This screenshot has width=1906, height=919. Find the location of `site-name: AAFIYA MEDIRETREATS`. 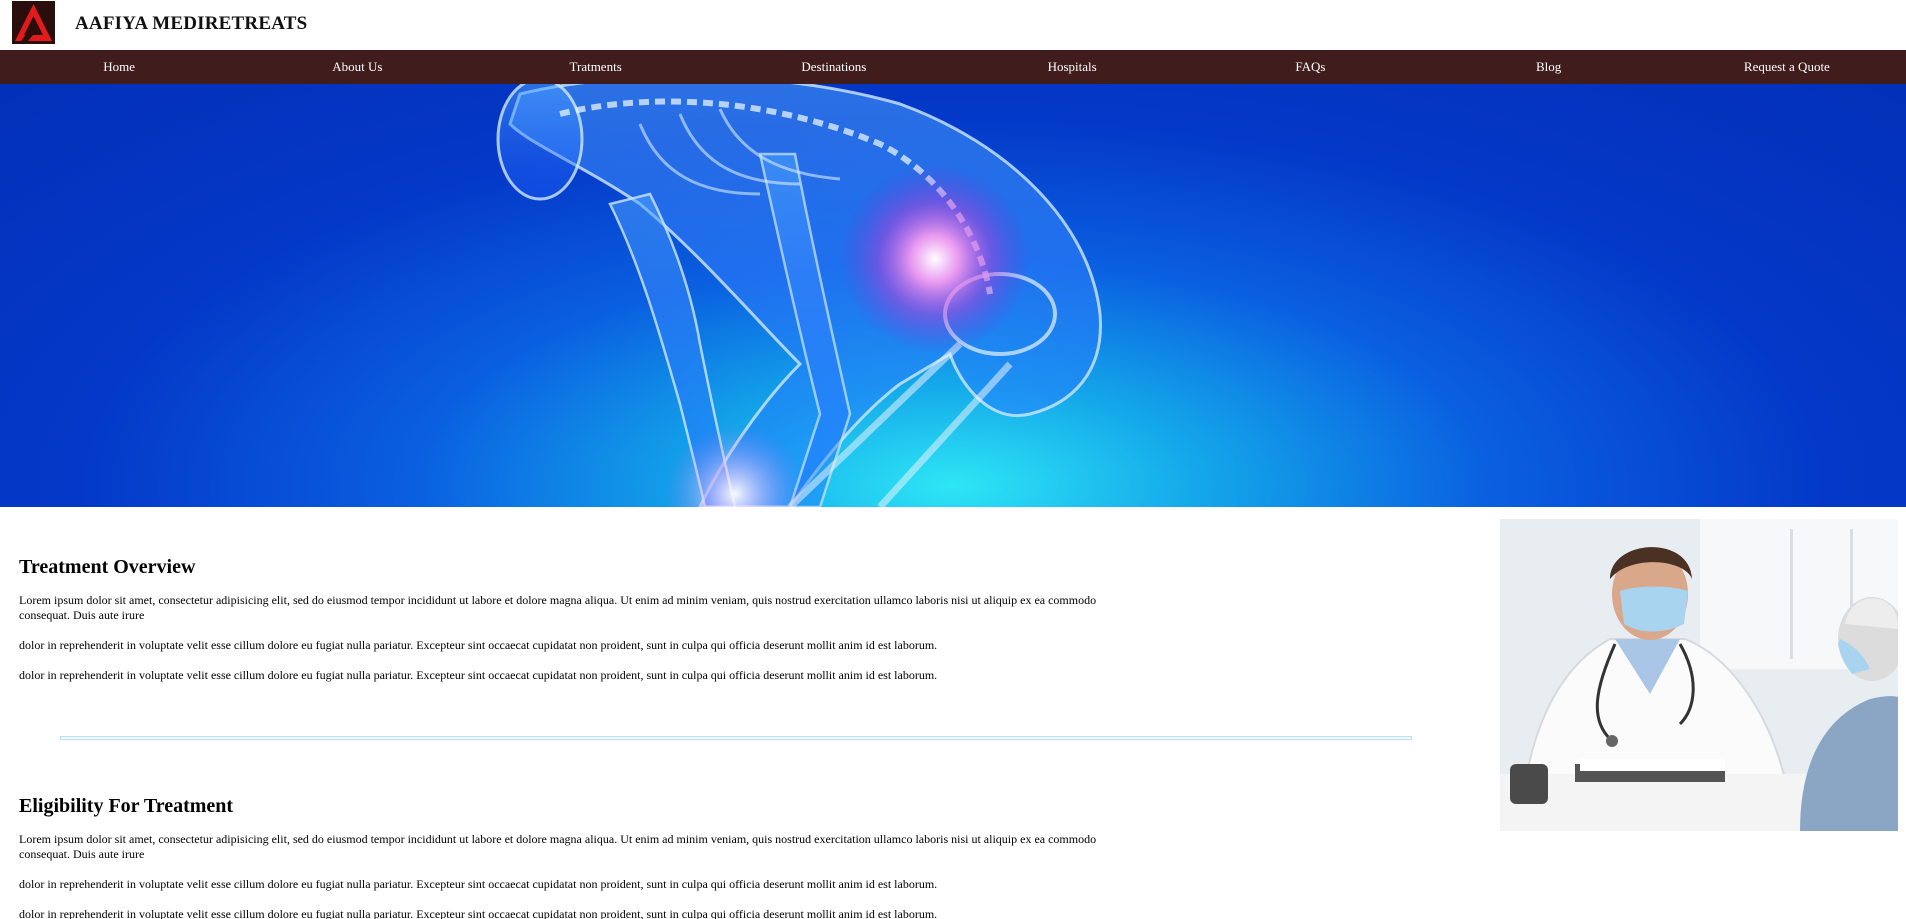

site-name: AAFIYA MEDIRETREATS is located at coordinates (191, 24).